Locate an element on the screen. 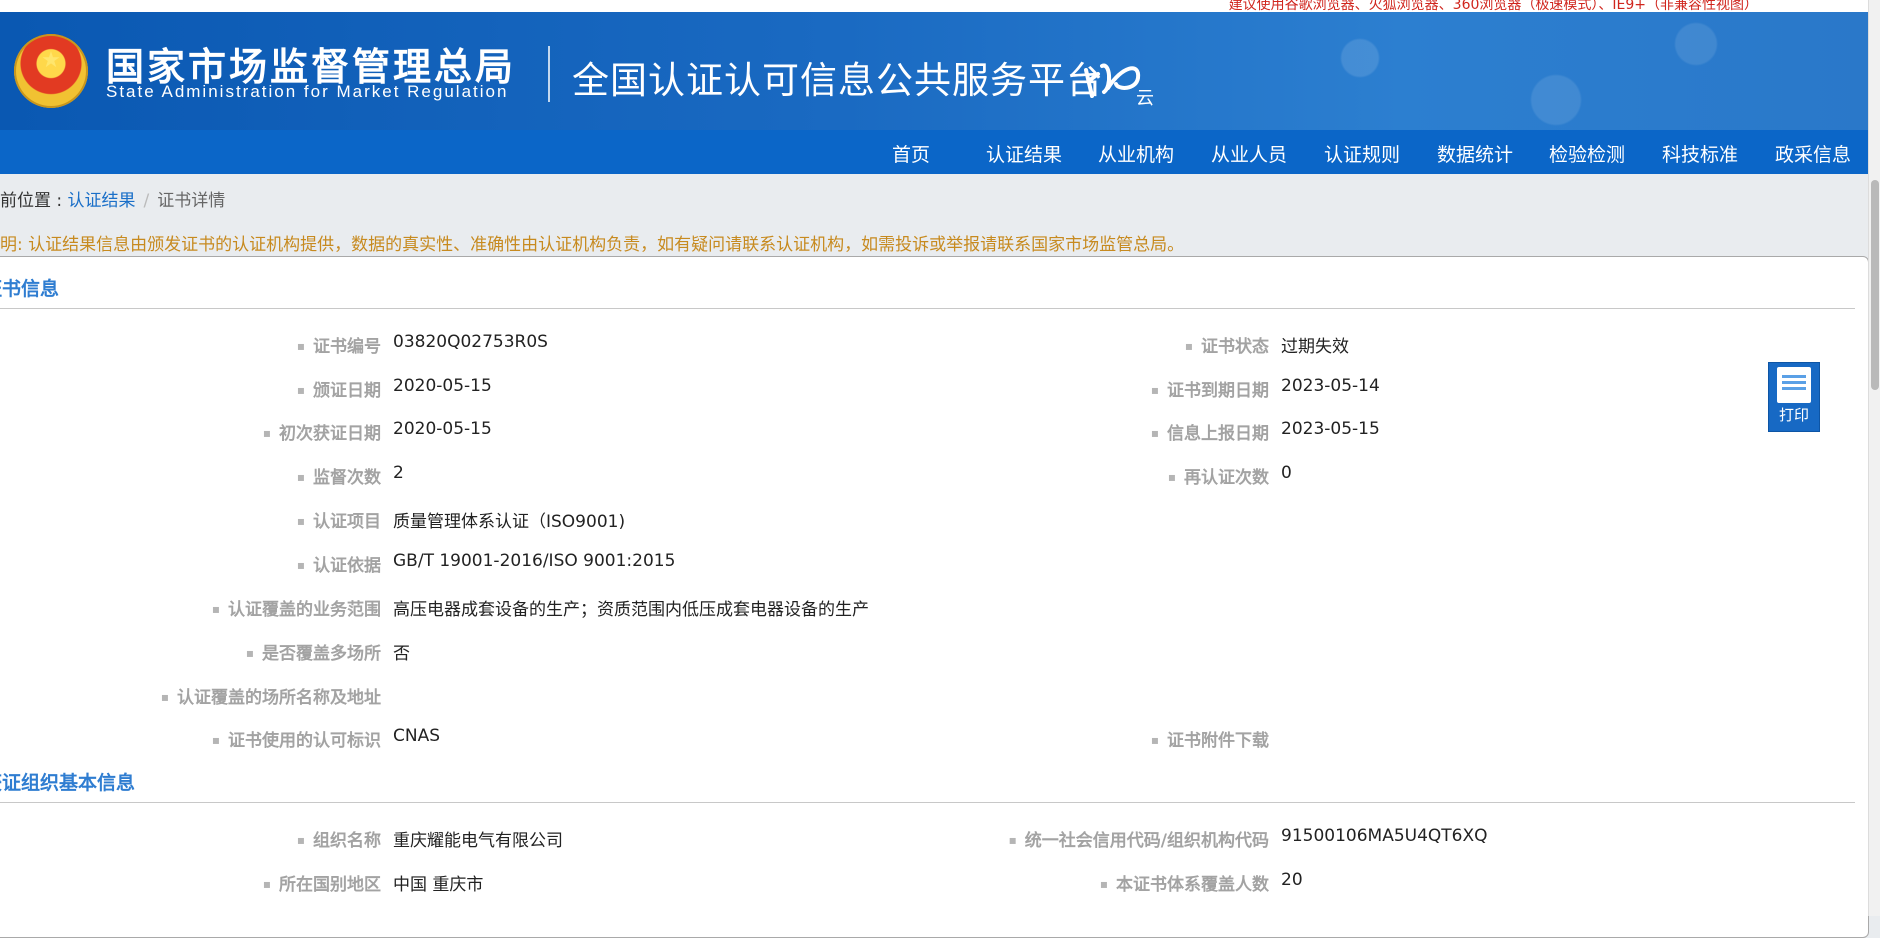 The image size is (1880, 938). value-supervision-count: 2 is located at coordinates (398, 473).